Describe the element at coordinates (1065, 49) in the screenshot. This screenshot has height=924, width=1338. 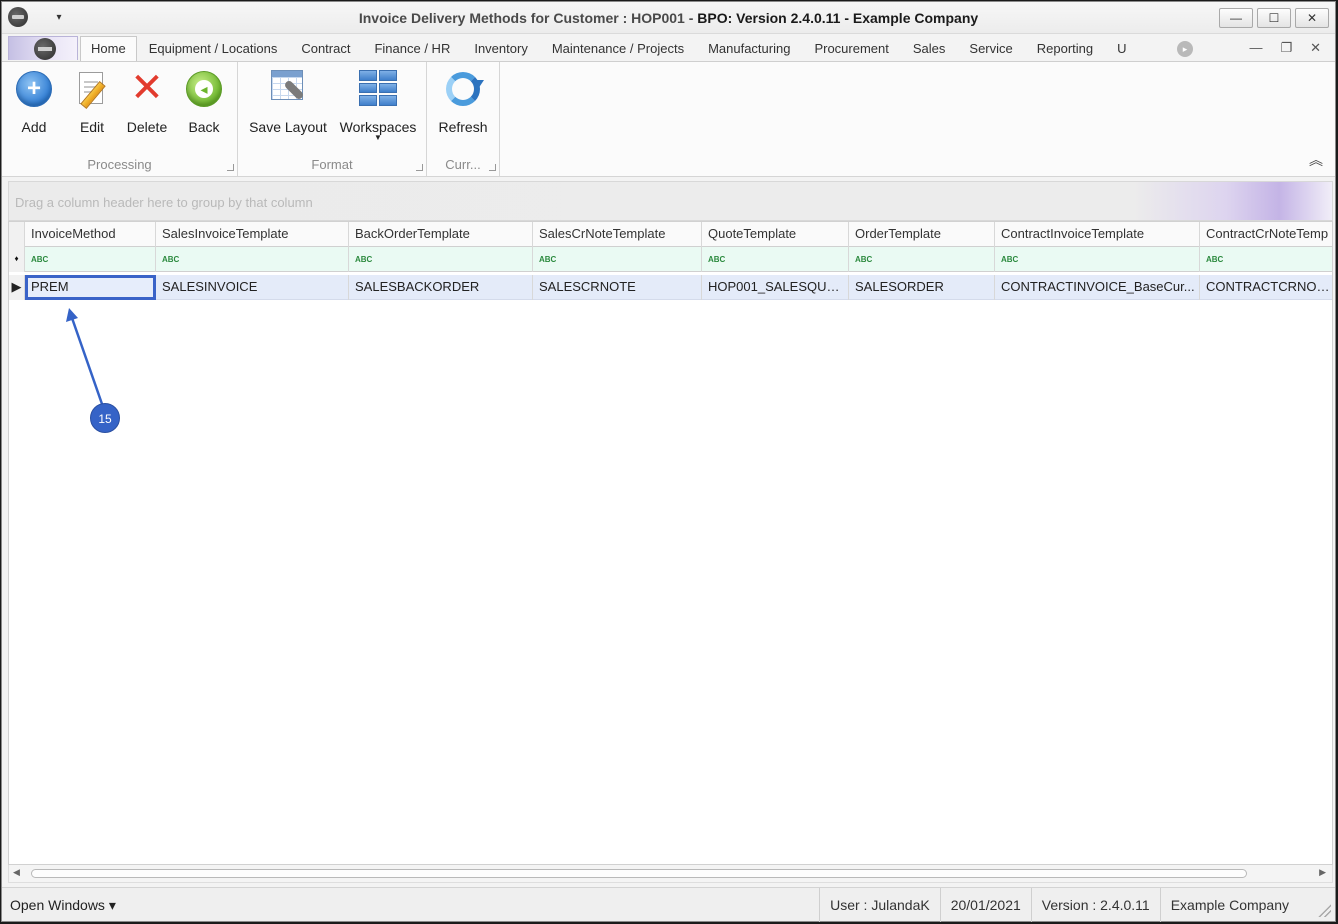
I see `tab-reporting: Reporting` at that location.